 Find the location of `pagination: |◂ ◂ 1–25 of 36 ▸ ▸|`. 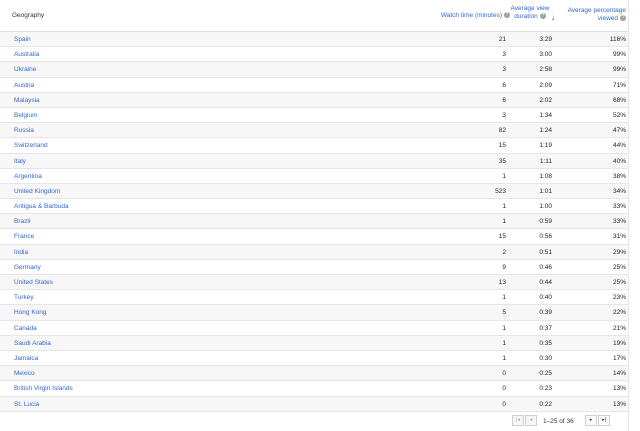

pagination: |◂ ◂ 1–25 of 36 ▸ ▸| is located at coordinates (314, 421).